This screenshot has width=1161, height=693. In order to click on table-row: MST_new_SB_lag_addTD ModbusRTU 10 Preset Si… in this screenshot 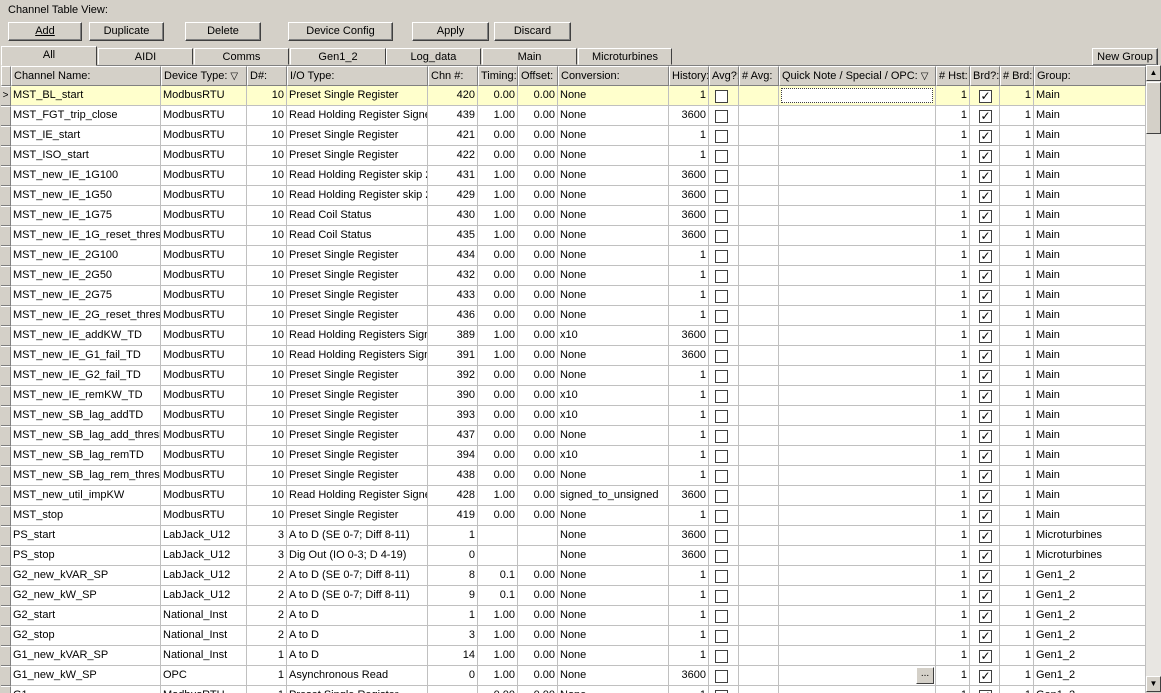, I will do `click(573, 416)`.